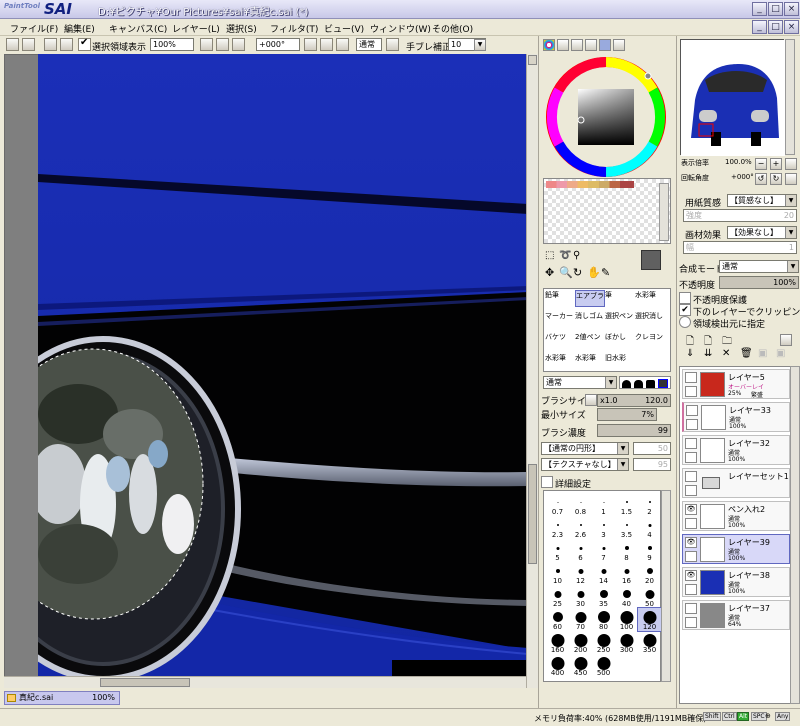  I want to click on brush-size-preset: 9, so click(649, 550).